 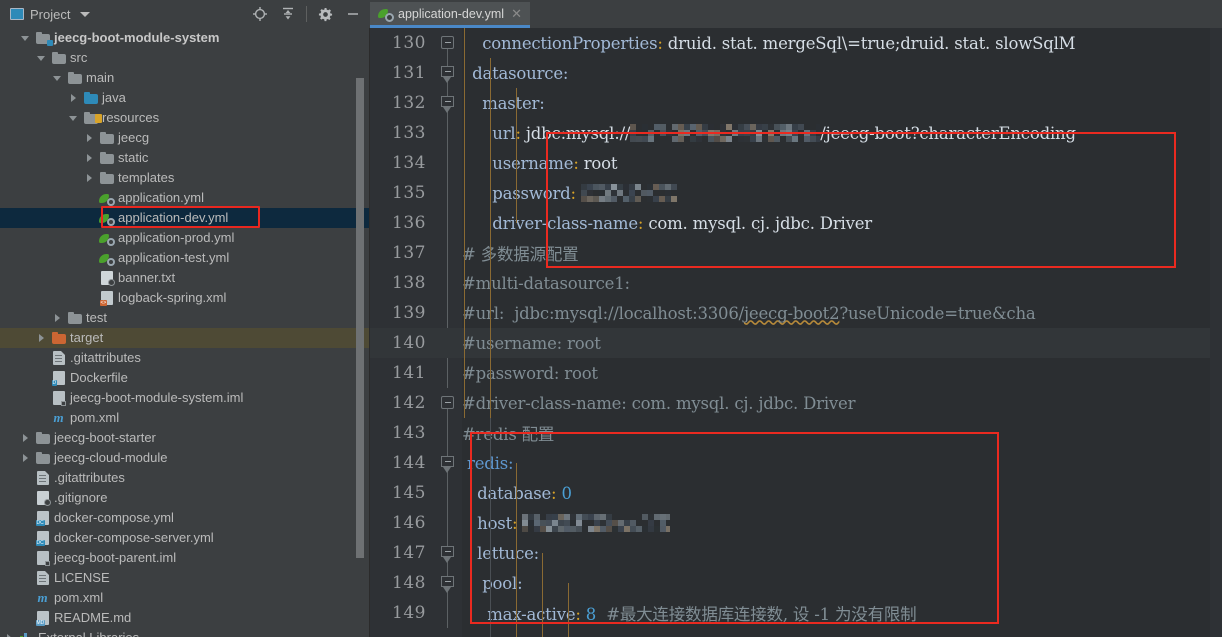 I want to click on code-line: 138 #multi-datasource1:, so click(x=796, y=283).